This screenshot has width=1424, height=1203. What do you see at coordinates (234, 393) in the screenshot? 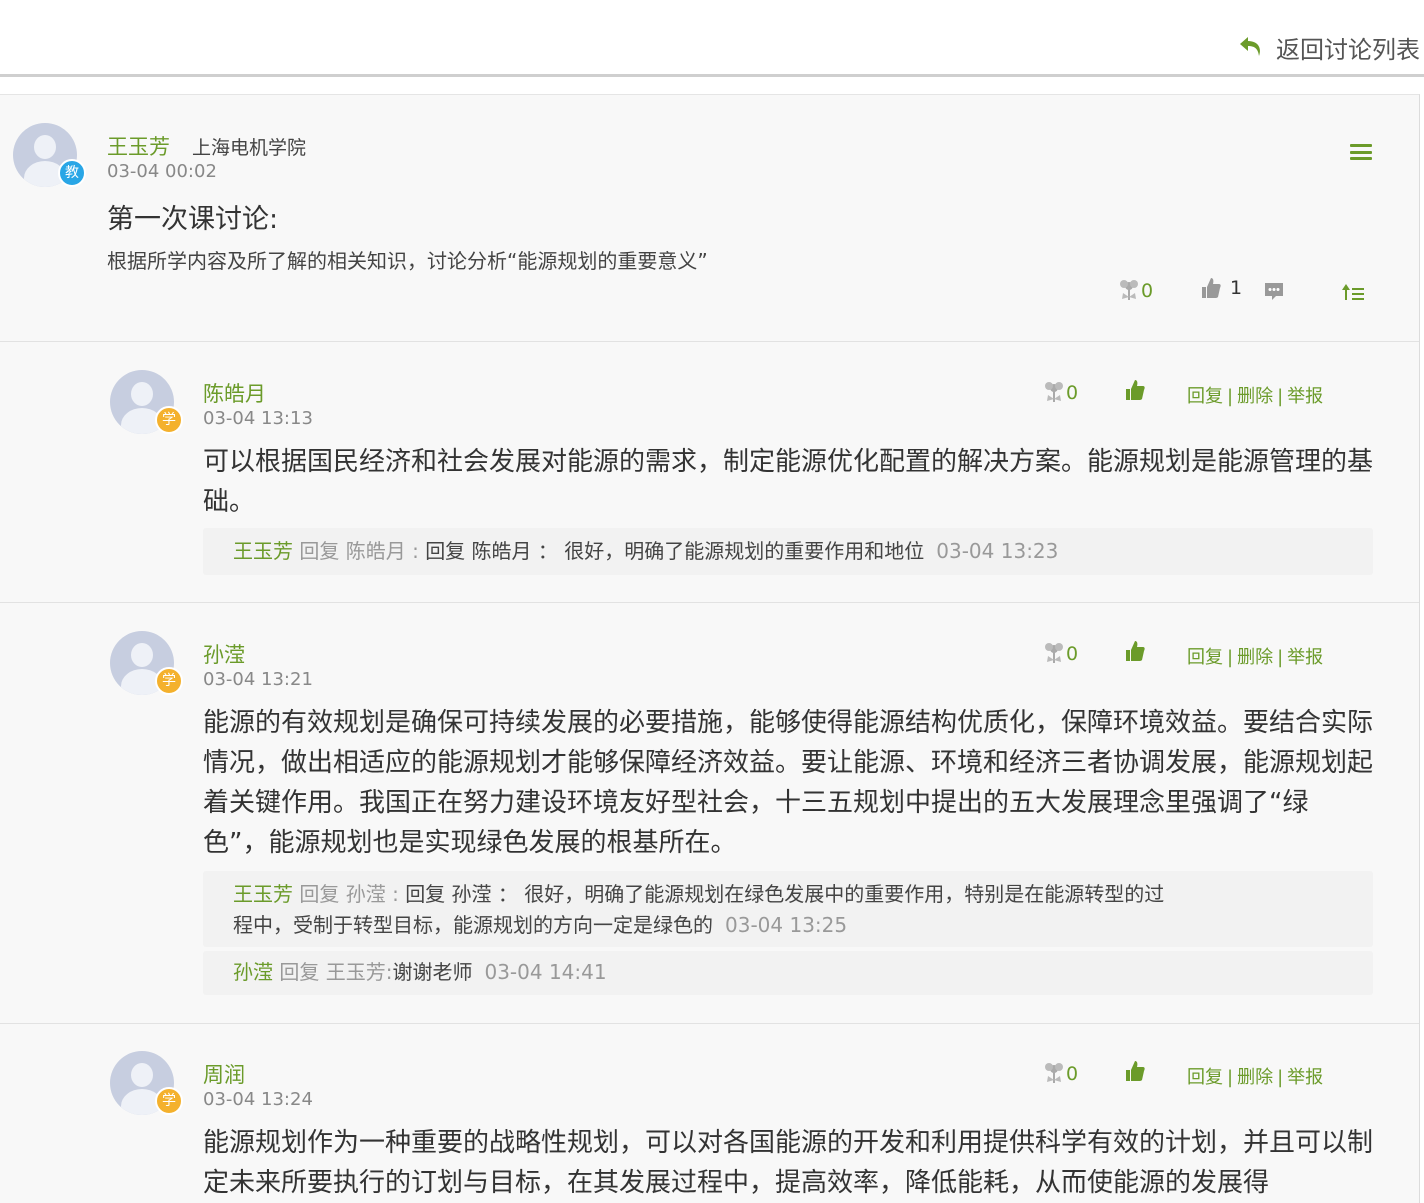
I see `comment-author: 陈皓月` at bounding box center [234, 393].